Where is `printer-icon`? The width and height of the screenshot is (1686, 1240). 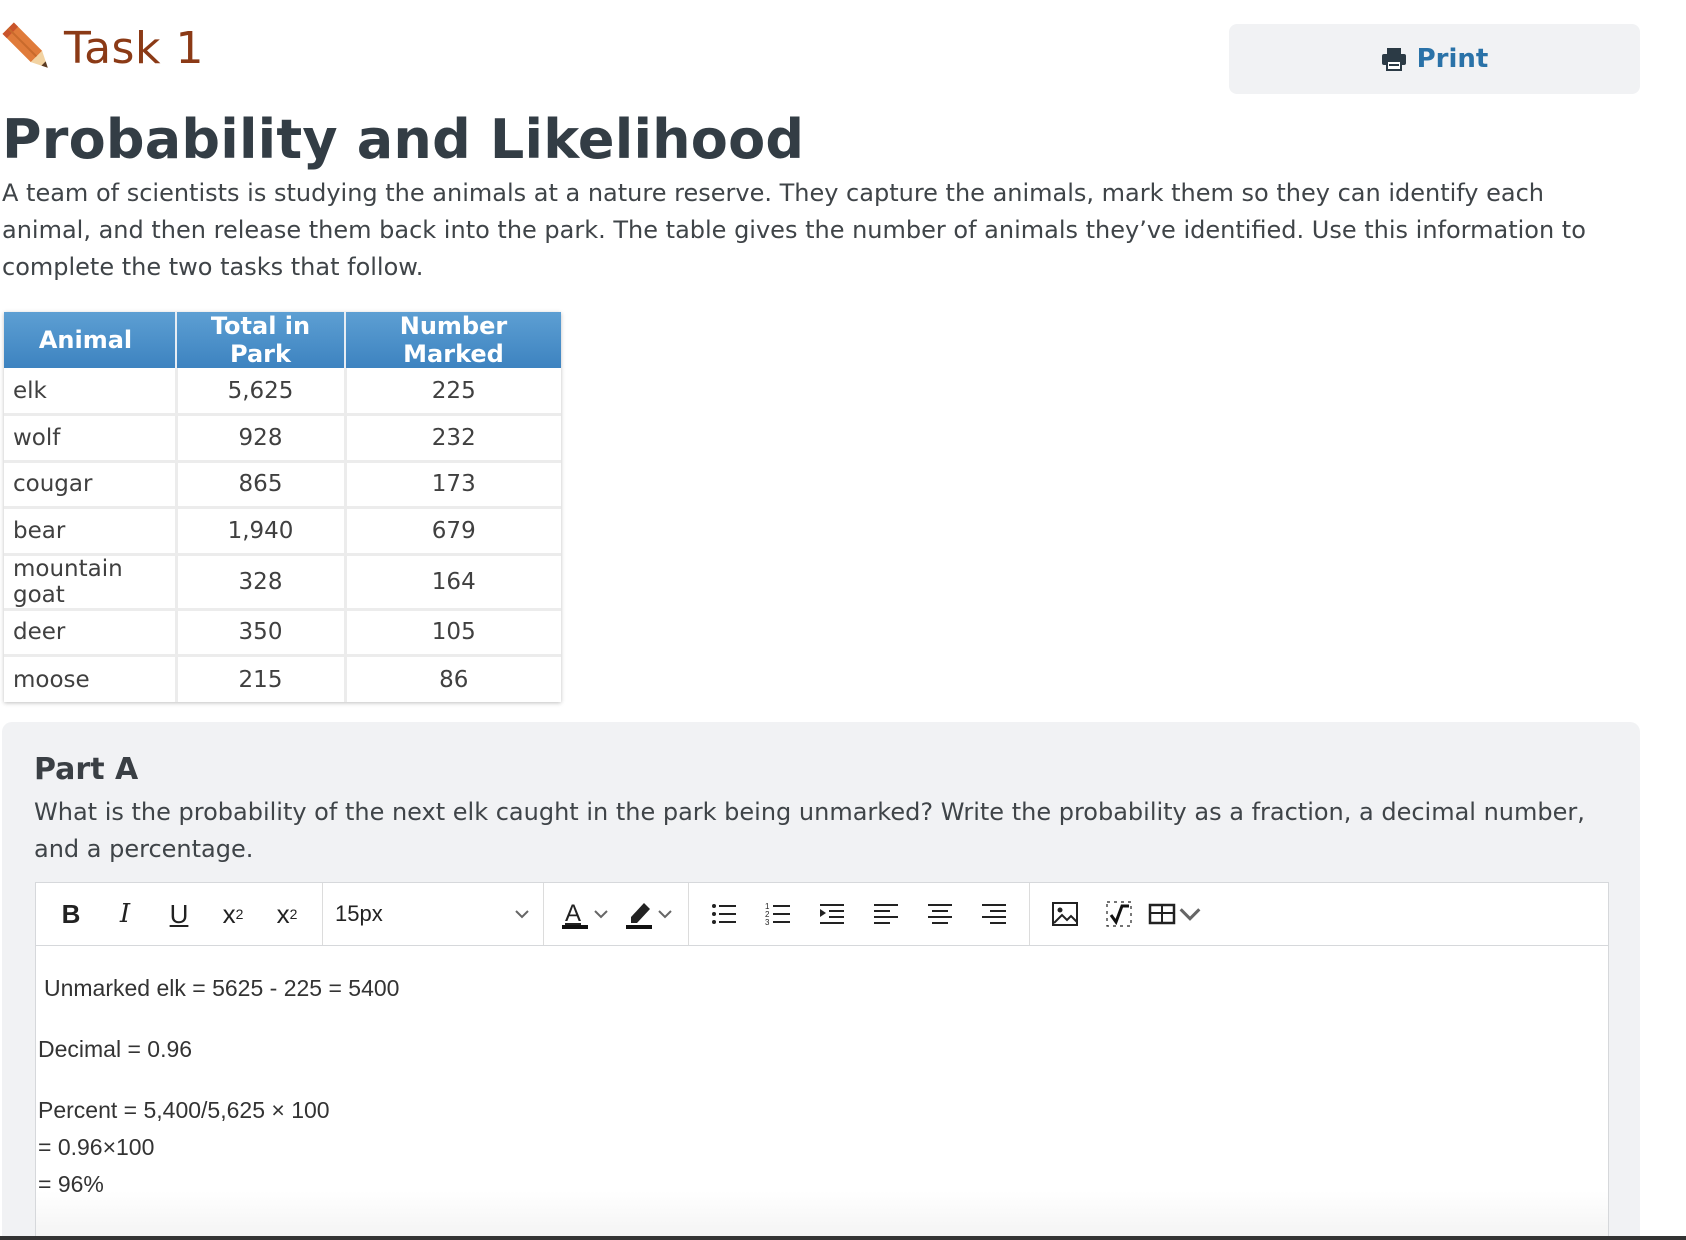 printer-icon is located at coordinates (1393, 59).